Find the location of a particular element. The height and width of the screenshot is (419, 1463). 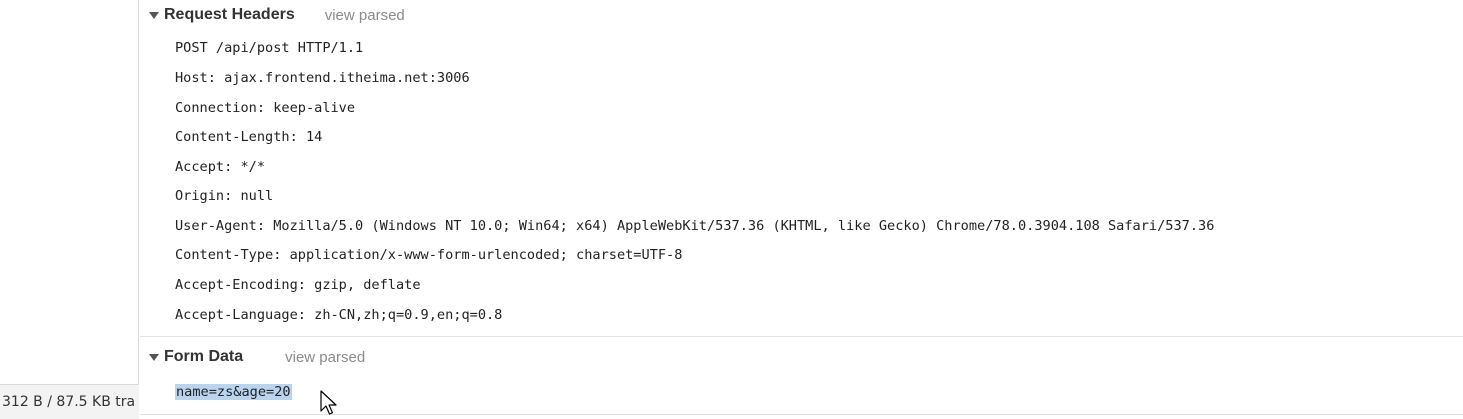

request-header-line: Accept-Language: zh-CN,zh;q=0.9,en;q=0.8 is located at coordinates (339, 315).